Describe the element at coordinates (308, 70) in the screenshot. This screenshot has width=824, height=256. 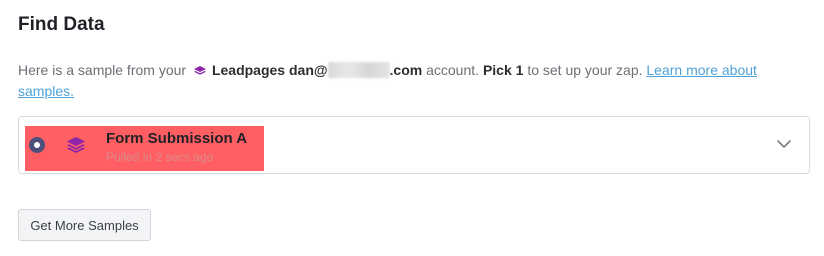
I see `intro-account-prefix: dan@` at that location.